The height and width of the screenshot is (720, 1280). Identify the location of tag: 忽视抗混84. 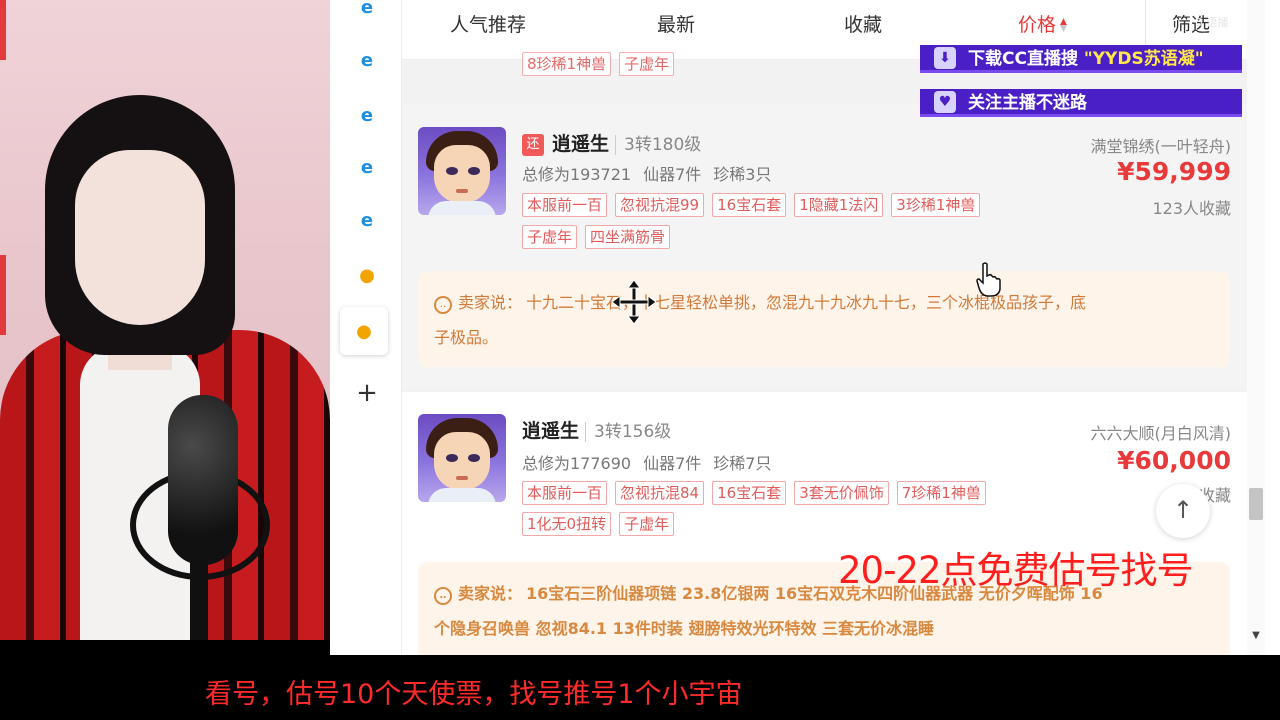
(660, 493).